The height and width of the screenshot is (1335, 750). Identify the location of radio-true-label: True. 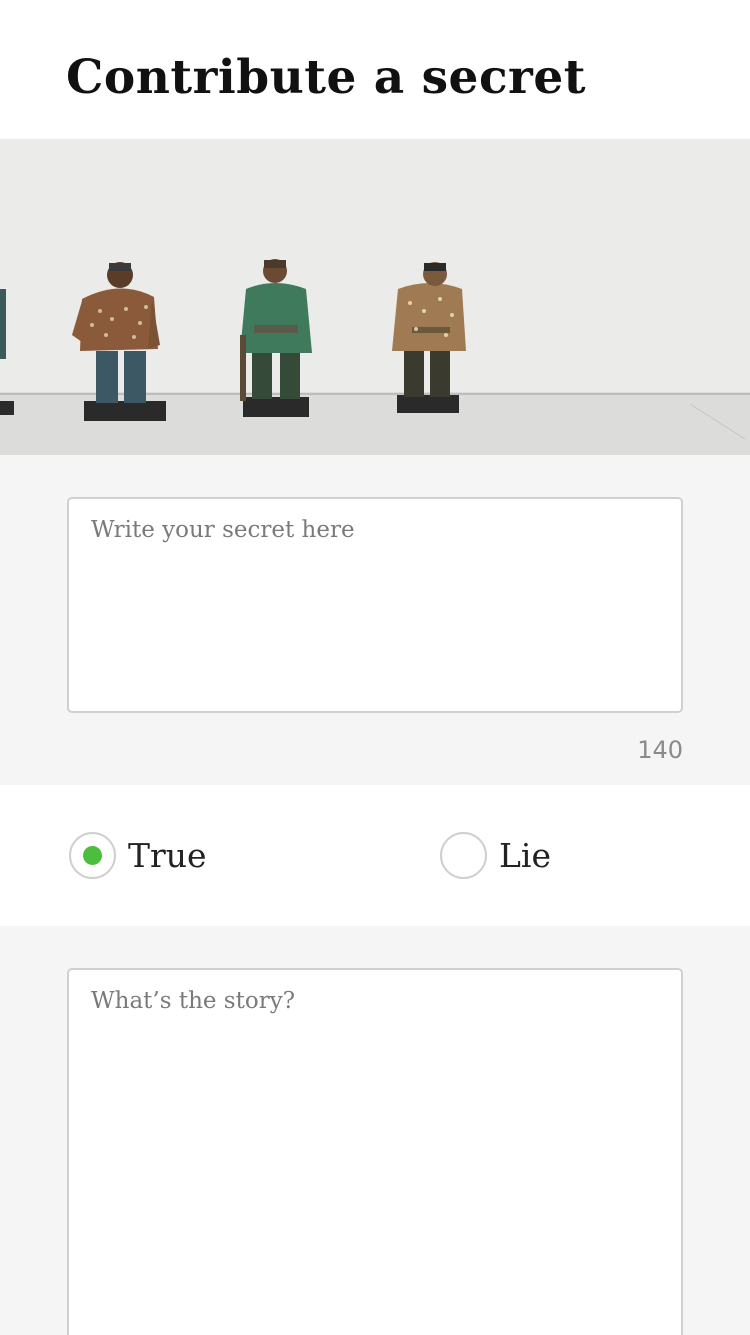
(167, 855).